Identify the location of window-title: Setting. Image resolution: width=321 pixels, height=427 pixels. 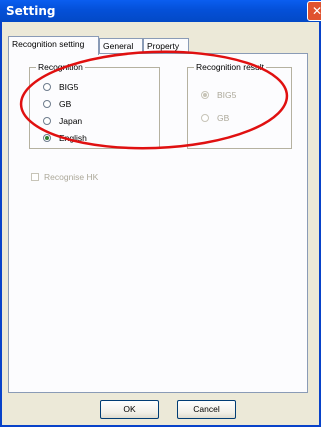
(31, 11).